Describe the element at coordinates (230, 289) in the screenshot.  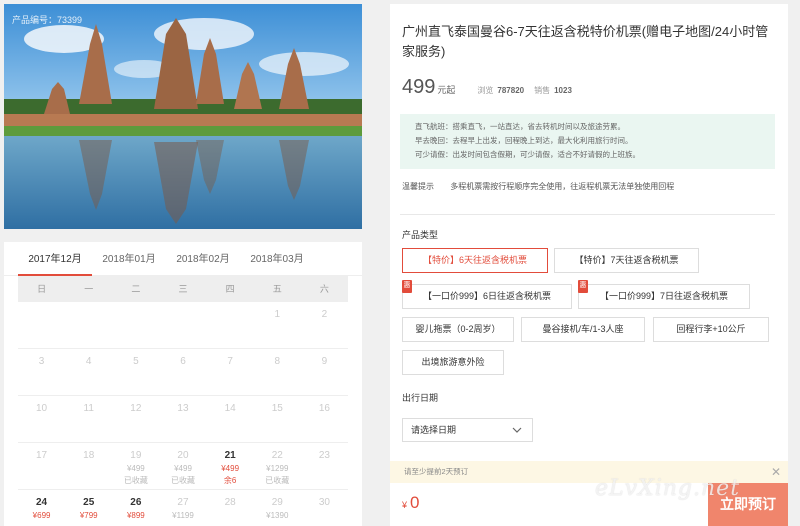
I see `weekday-label: 四` at that location.